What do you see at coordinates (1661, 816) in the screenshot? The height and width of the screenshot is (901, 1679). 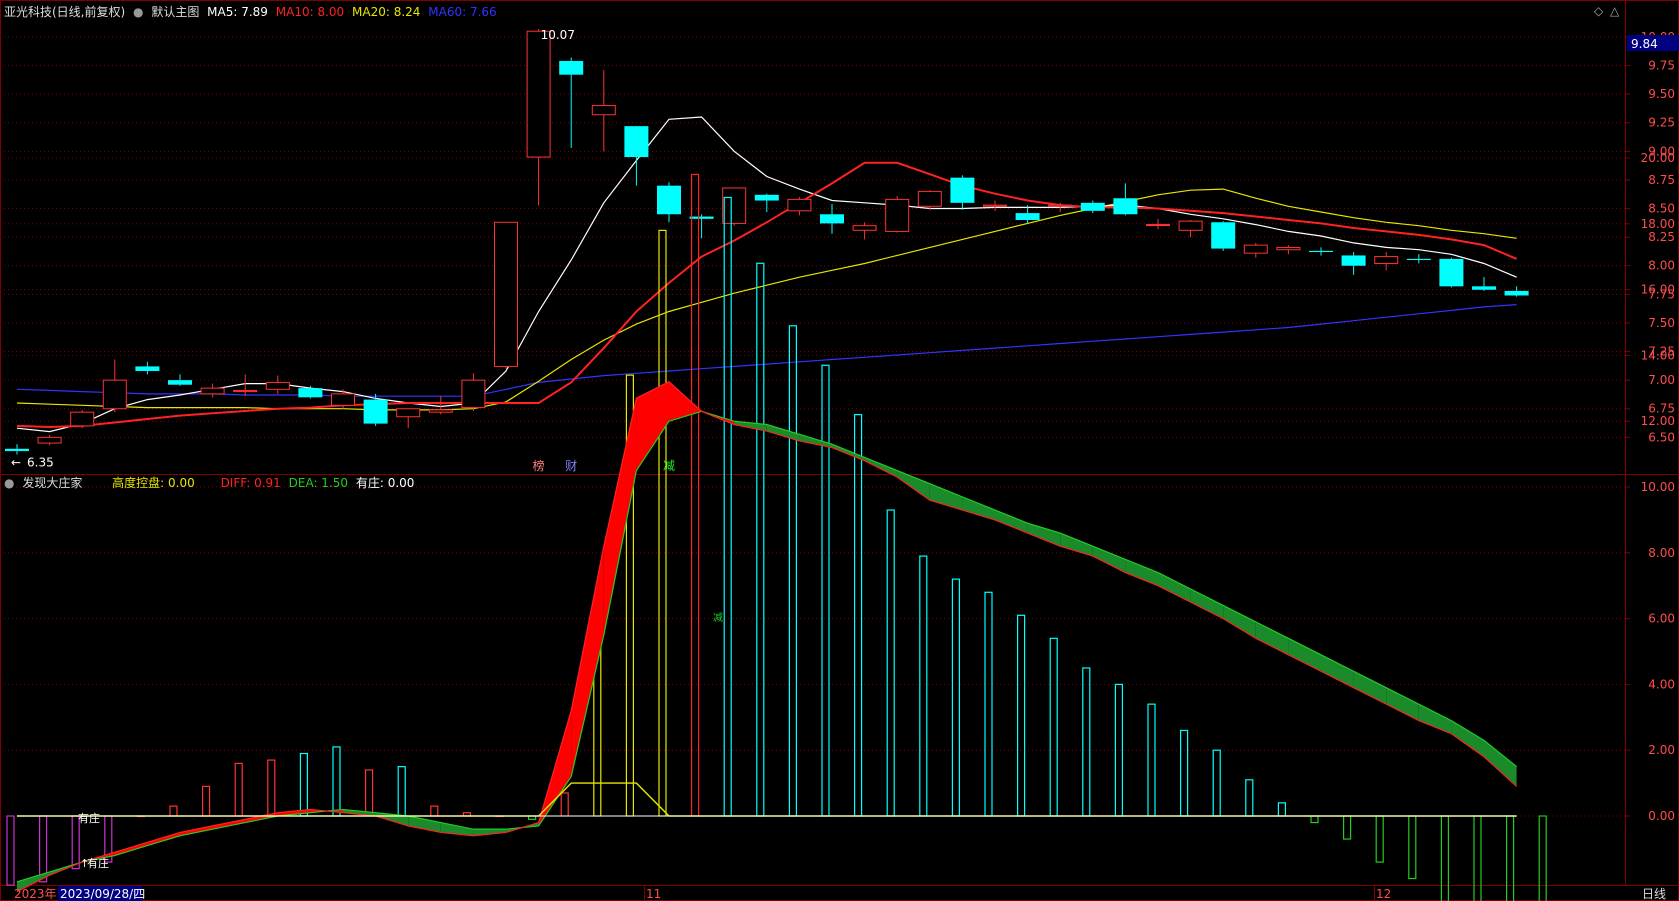 I see `indicator-tick-label: 0.00` at bounding box center [1661, 816].